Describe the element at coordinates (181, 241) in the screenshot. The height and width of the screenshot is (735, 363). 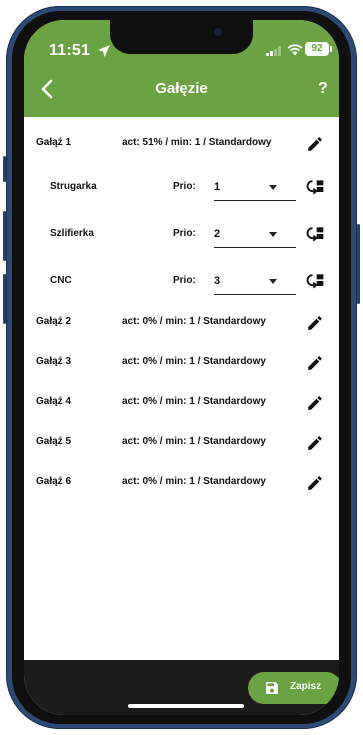
I see `machine-row: Szlifierka Prio: 2` at that location.